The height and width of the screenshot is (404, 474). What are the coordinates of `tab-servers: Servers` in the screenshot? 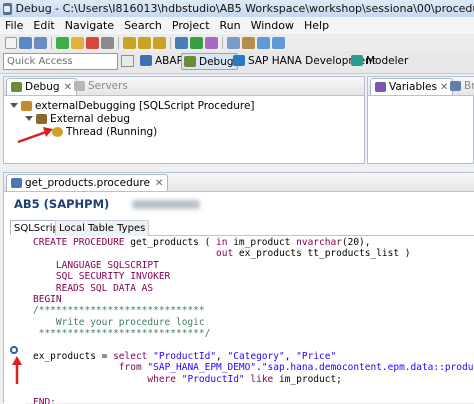 It's located at (101, 86).